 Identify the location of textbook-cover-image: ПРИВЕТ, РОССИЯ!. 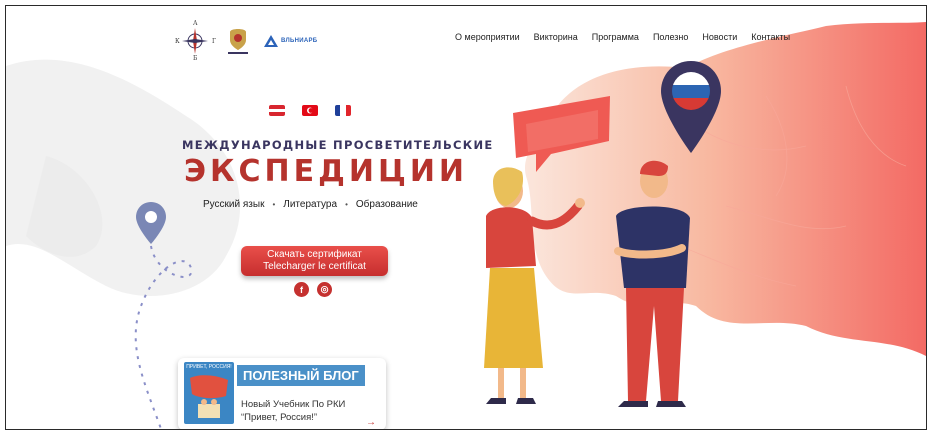
(209, 393).